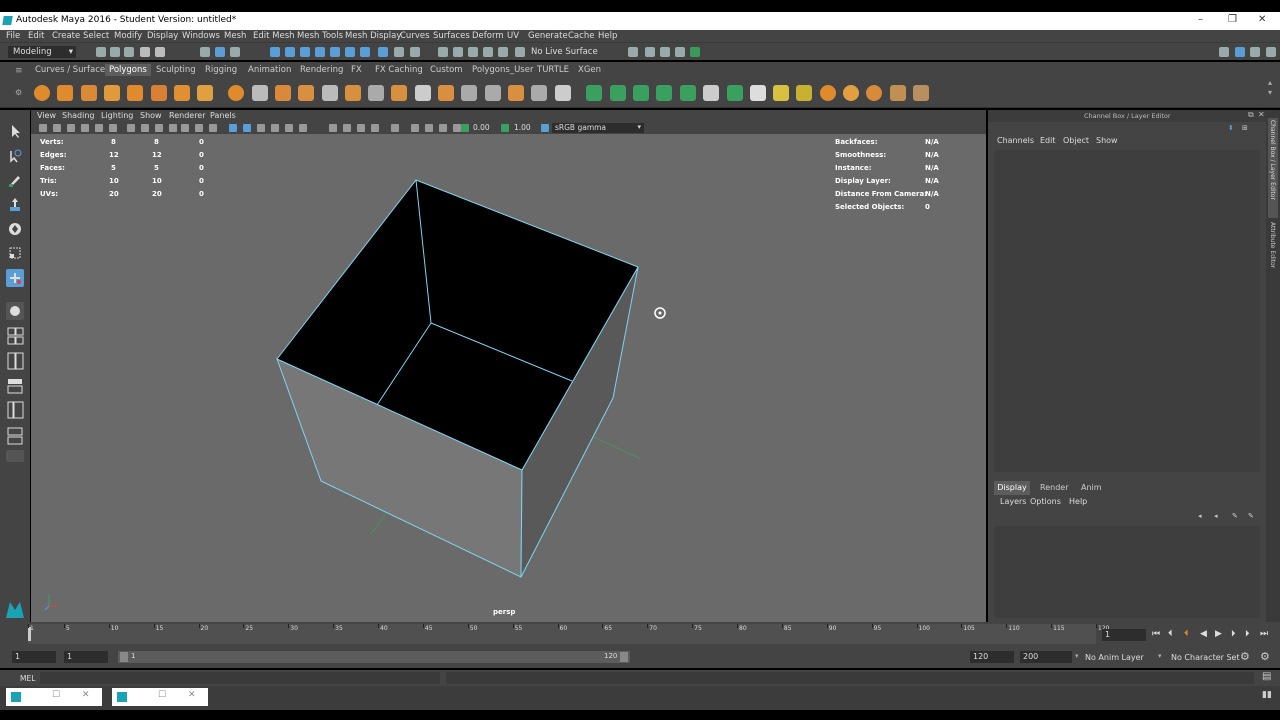  Describe the element at coordinates (458, 52) in the screenshot. I see `history-icon` at that location.